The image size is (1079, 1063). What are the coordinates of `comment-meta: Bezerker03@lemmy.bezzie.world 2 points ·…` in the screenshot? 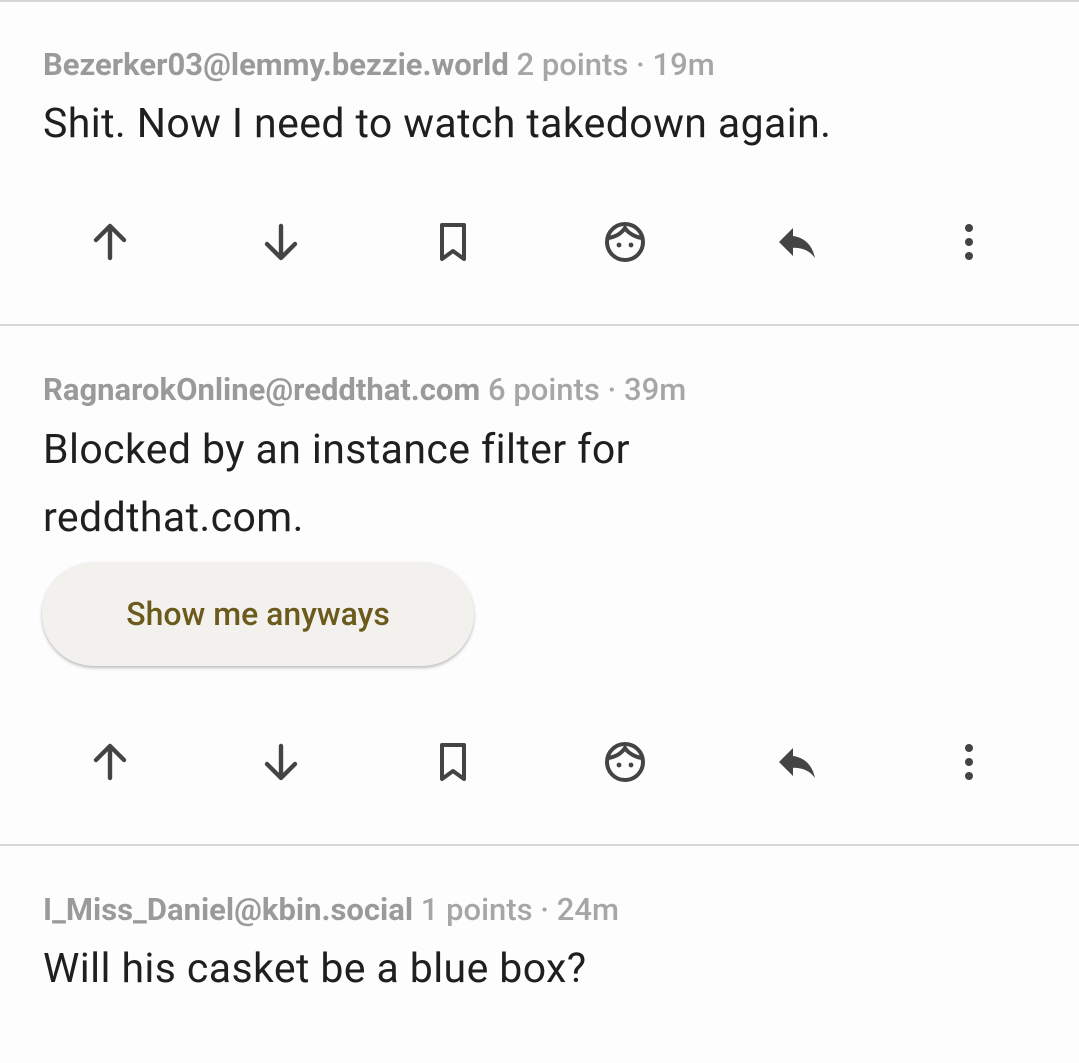 It's located at (379, 64).